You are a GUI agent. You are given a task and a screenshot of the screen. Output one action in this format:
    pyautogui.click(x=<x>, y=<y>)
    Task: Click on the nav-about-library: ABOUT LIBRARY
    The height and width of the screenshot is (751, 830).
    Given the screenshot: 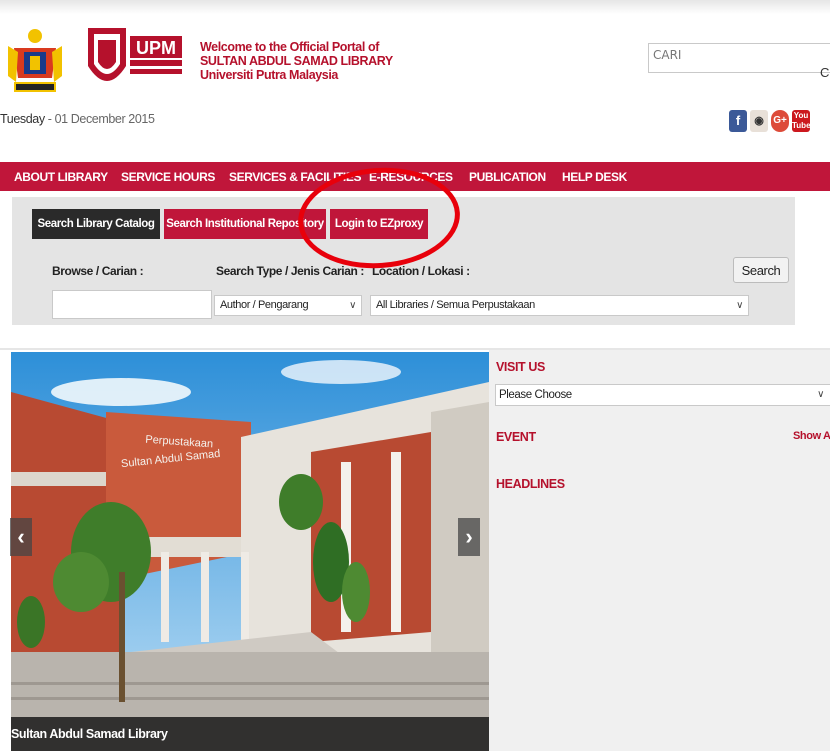 What is the action you would take?
    pyautogui.click(x=61, y=177)
    